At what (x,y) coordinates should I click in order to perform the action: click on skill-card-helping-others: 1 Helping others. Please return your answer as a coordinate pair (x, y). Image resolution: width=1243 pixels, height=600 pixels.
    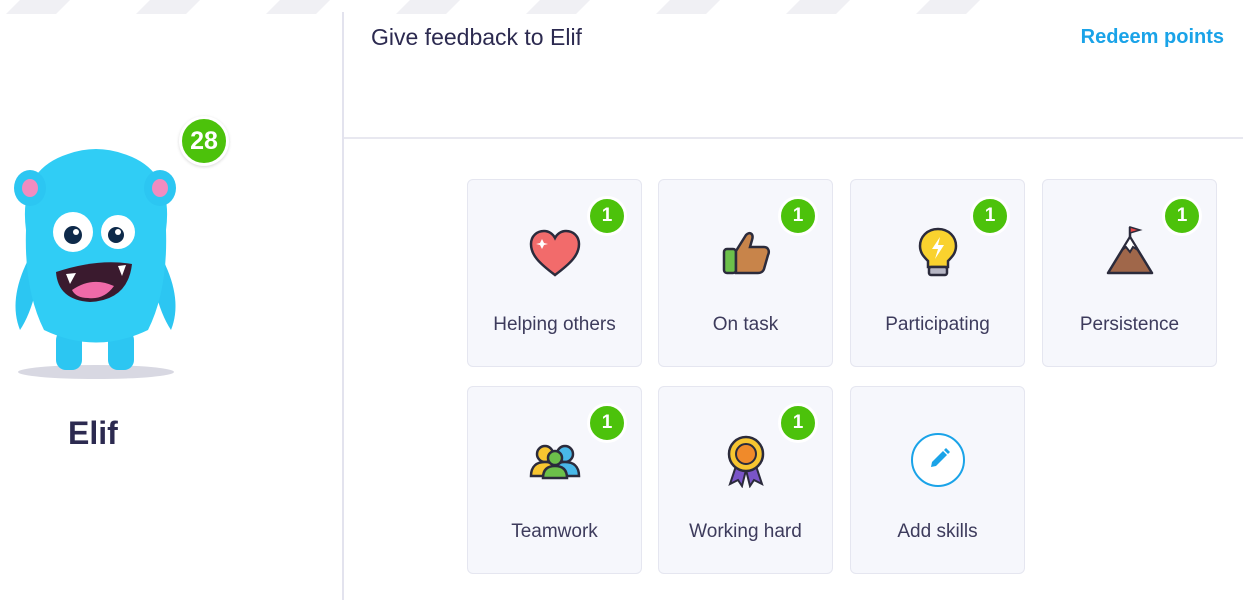
    Looking at the image, I should click on (554, 273).